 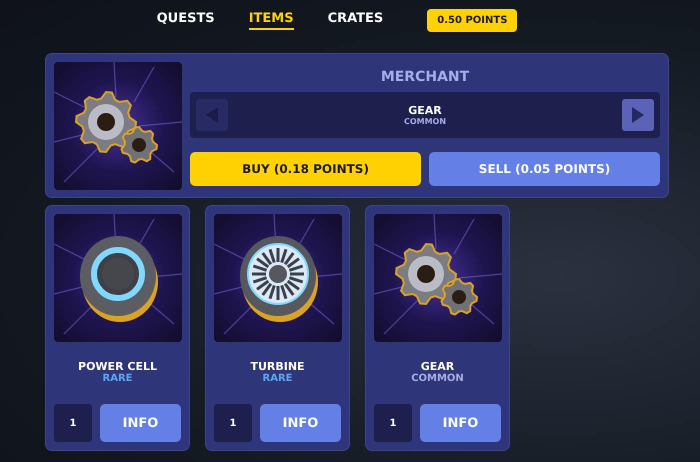 What do you see at coordinates (356, 20) in the screenshot?
I see `nav-tab: CRATES` at bounding box center [356, 20].